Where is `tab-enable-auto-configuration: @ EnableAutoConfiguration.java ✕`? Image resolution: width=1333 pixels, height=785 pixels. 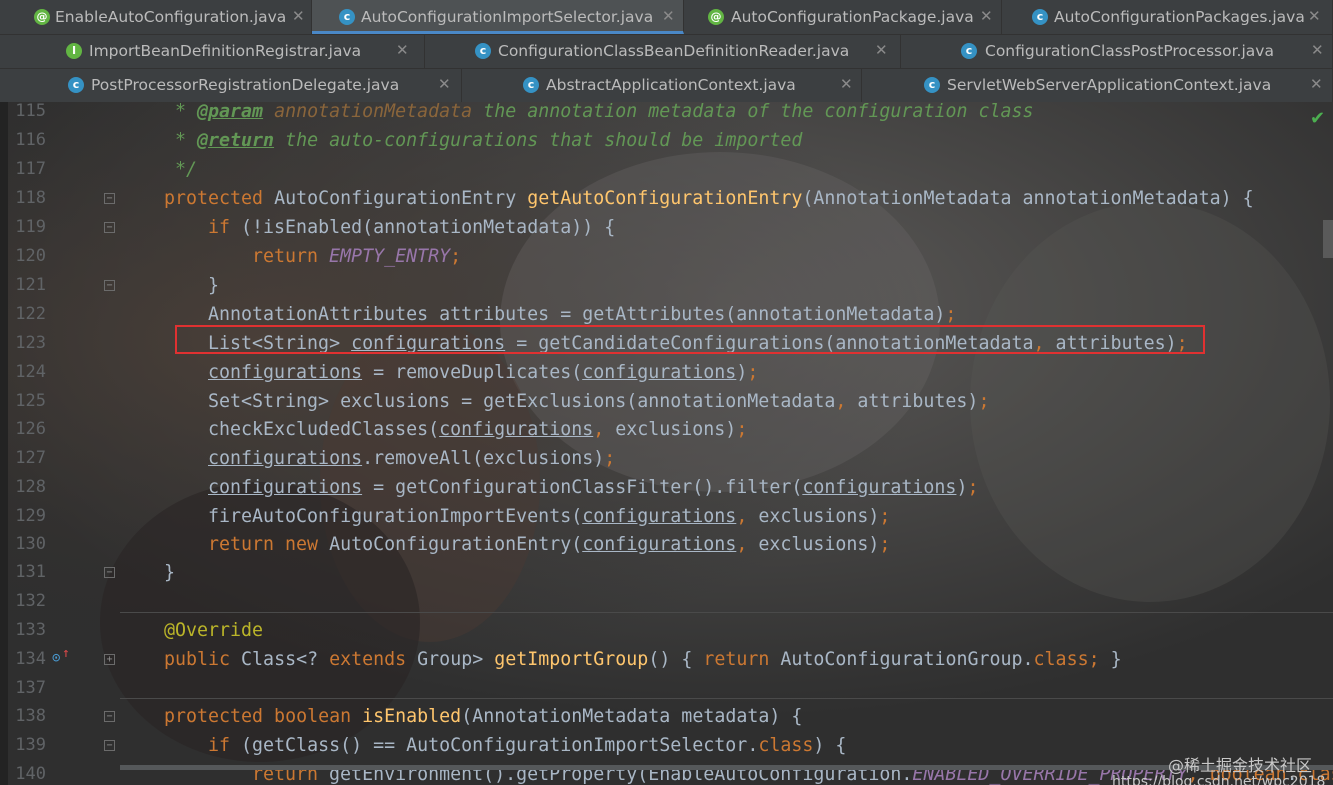
tab-enable-auto-configuration: @ EnableAutoConfiguration.java ✕ is located at coordinates (156, 17).